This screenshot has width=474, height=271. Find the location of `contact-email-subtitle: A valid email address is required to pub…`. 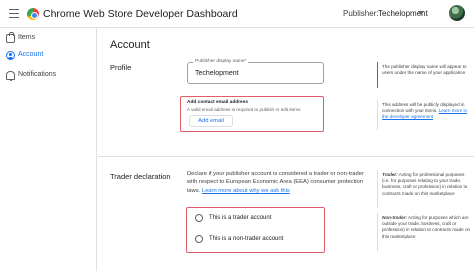

contact-email-subtitle: A valid email address is required to pub… is located at coordinates (244, 109).